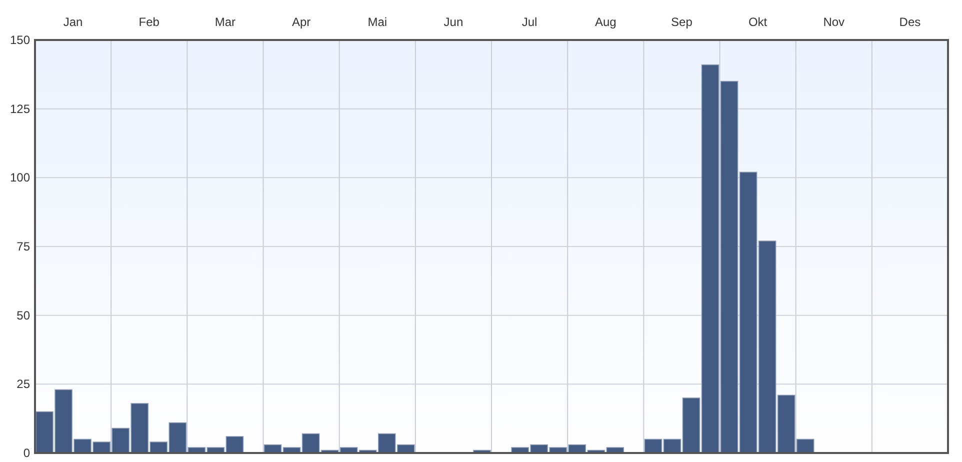  What do you see at coordinates (20, 177) in the screenshot?
I see `y-tick-label: 100` at bounding box center [20, 177].